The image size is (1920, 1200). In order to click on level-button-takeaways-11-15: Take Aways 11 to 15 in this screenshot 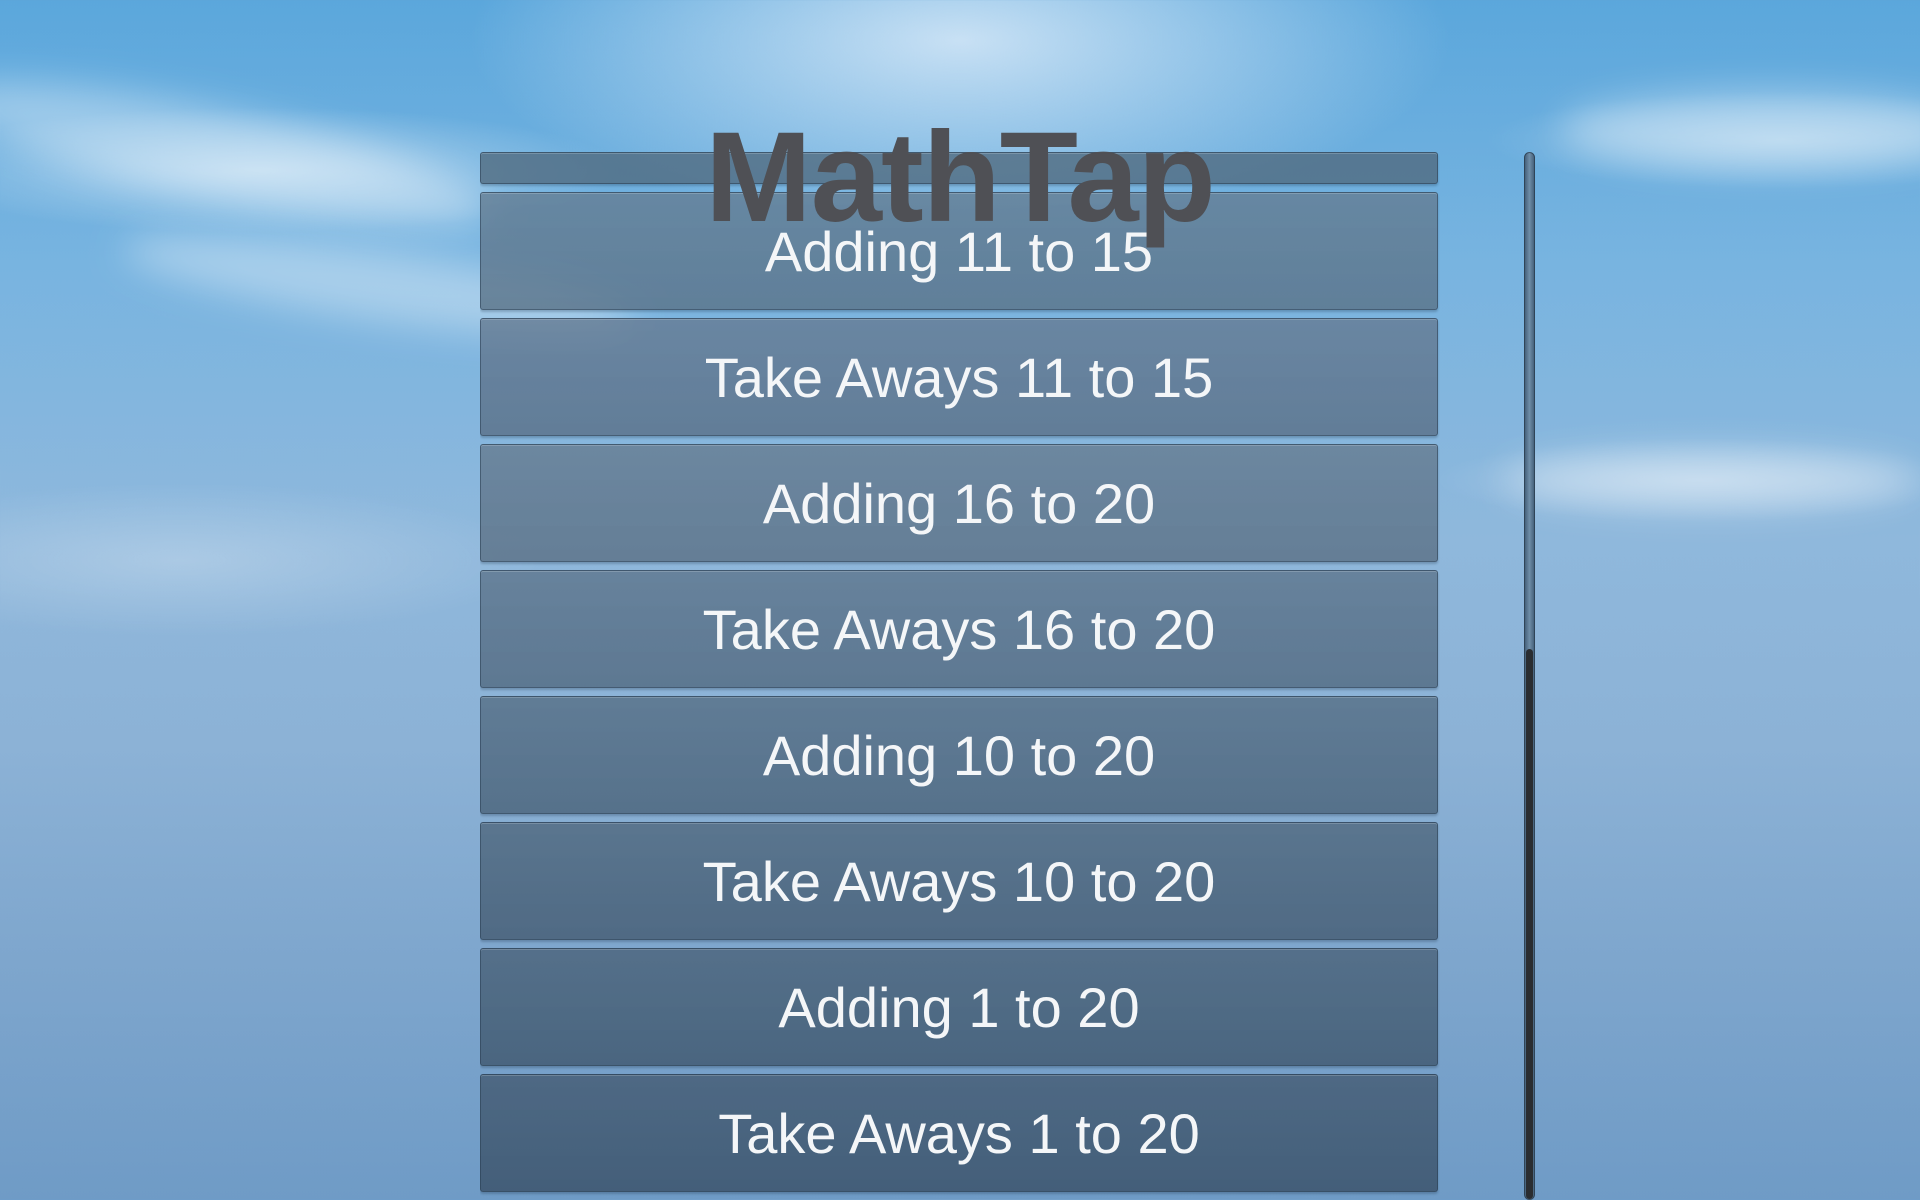, I will do `click(959, 377)`.